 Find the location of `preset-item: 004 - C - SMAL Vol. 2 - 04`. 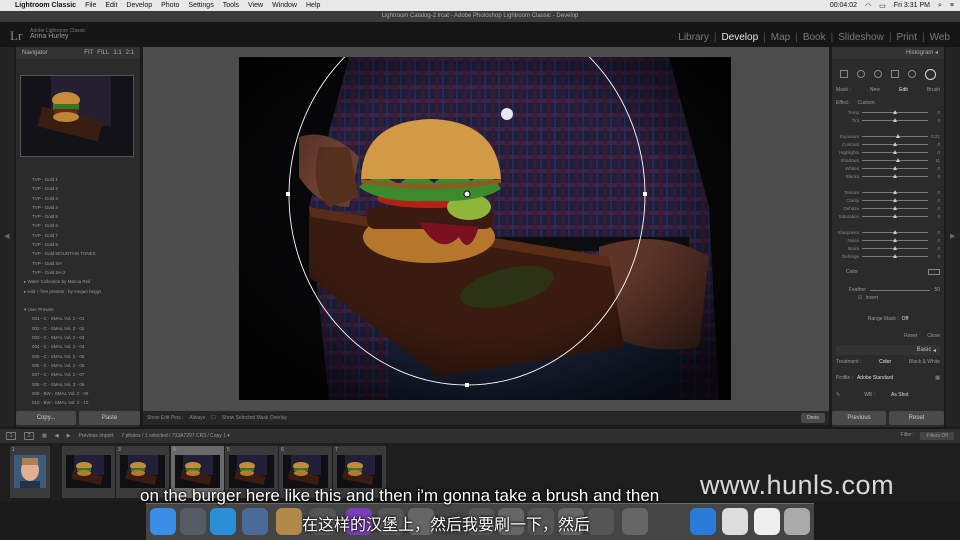

preset-item: 004 - C - SMAL Vol. 2 - 04 is located at coordinates (79, 346).